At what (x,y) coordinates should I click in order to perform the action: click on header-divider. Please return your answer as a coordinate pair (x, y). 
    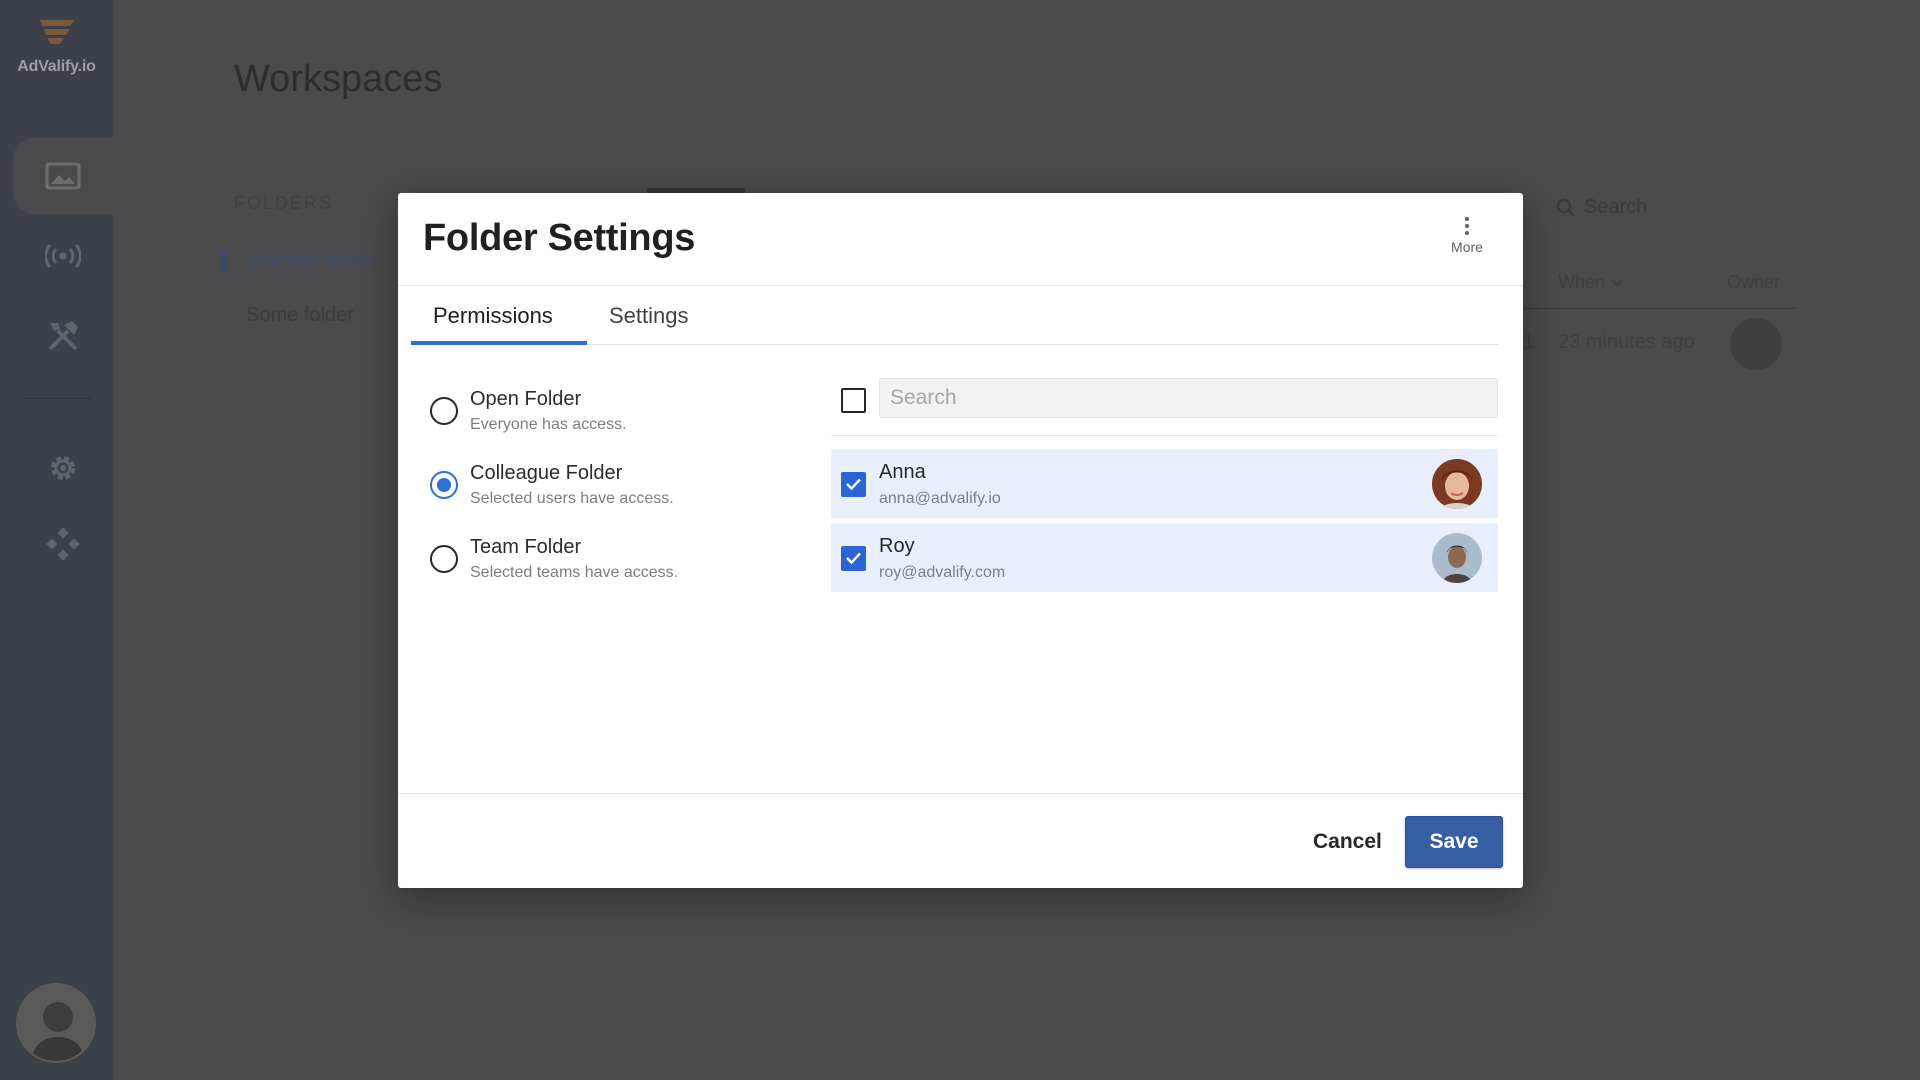
    Looking at the image, I should click on (960, 285).